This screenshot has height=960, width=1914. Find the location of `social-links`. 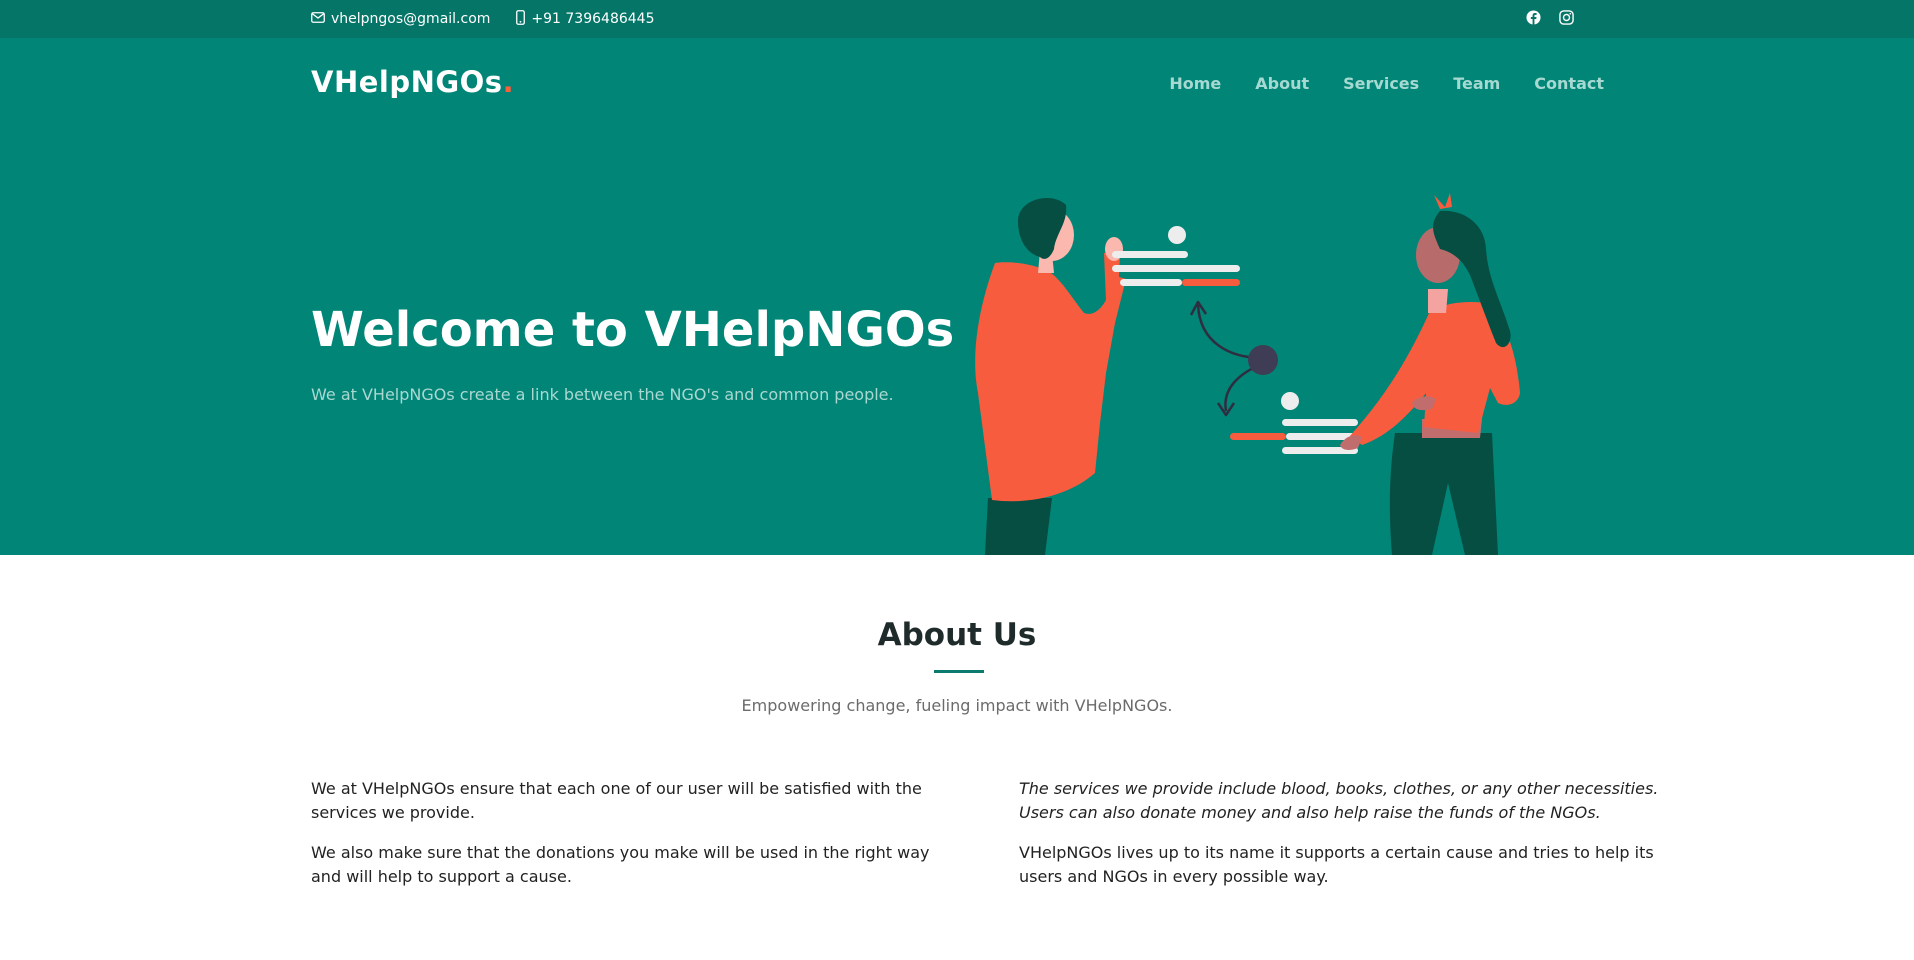

social-links is located at coordinates (1550, 19).